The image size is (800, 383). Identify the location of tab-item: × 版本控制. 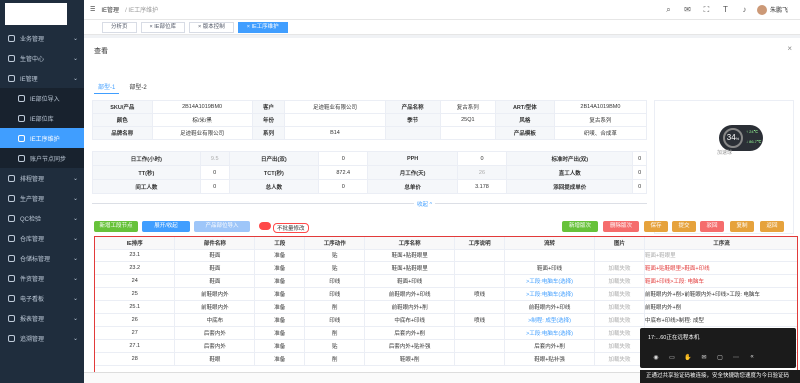
(211, 27).